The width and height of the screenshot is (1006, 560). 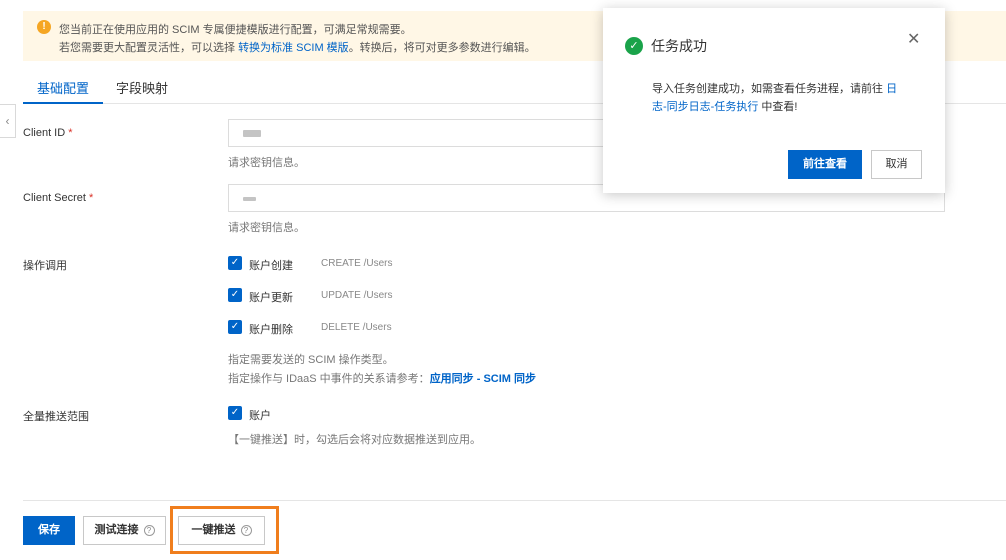 What do you see at coordinates (442, 48) in the screenshot?
I see `notice-line-2-suffix: 。转换后，将可对更多参数进行编辑。` at bounding box center [442, 48].